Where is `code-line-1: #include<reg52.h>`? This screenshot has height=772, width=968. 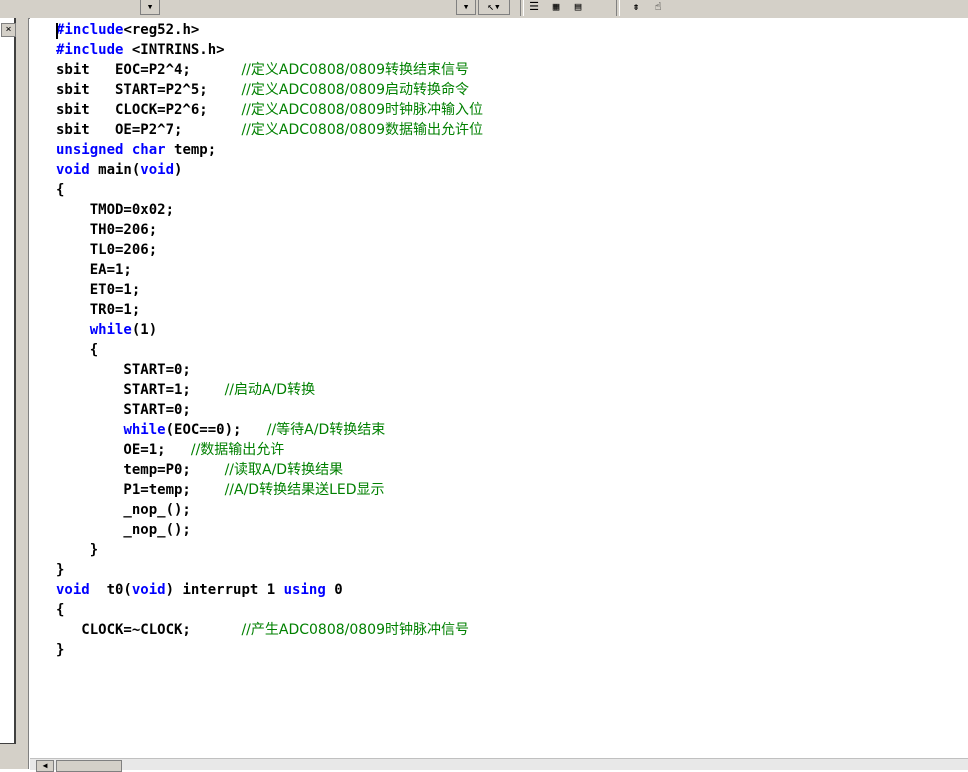 code-line-1: #include<reg52.h> is located at coordinates (128, 30).